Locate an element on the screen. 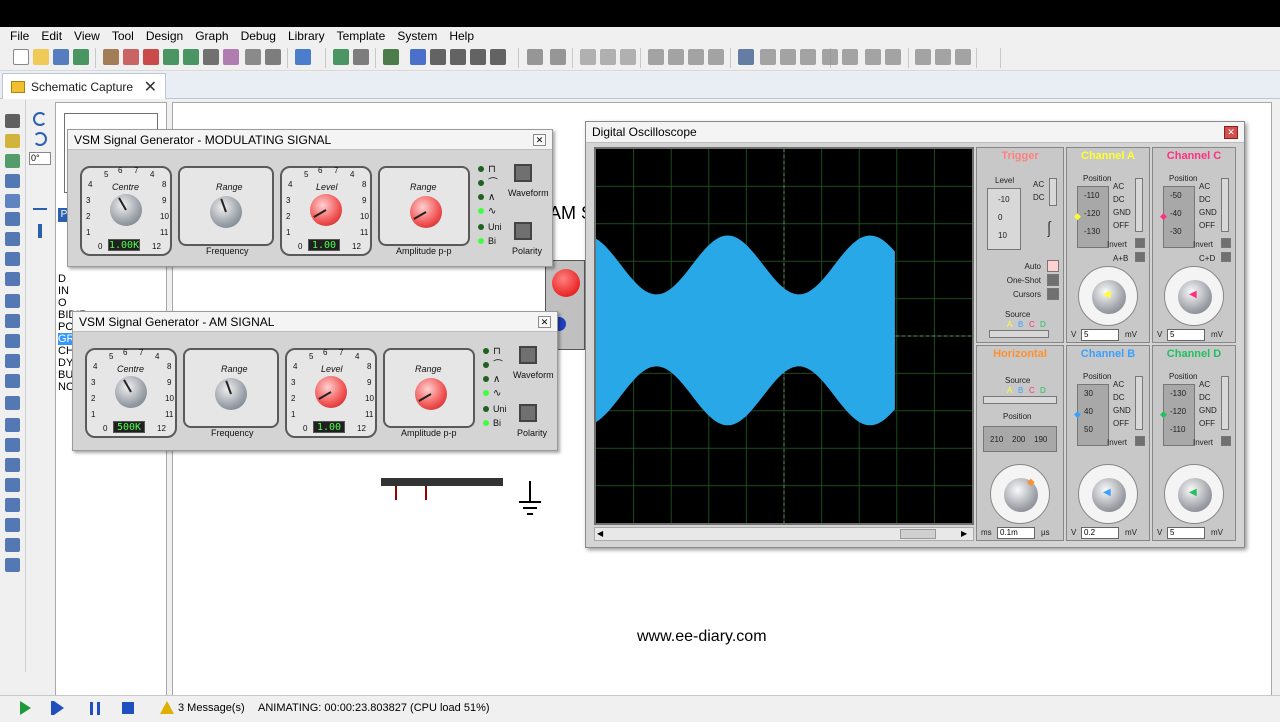  marker-icon is located at coordinates (12, 565).